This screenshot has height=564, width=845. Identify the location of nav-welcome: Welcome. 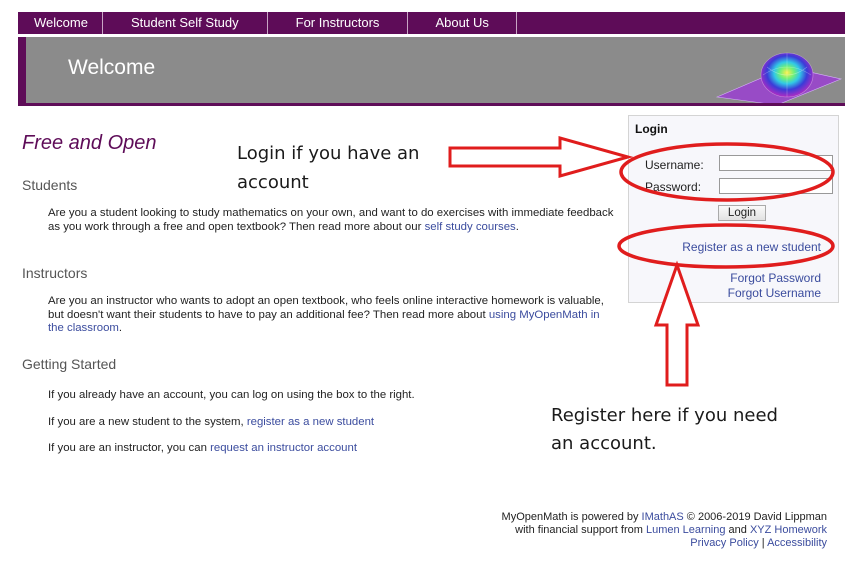
(60, 23).